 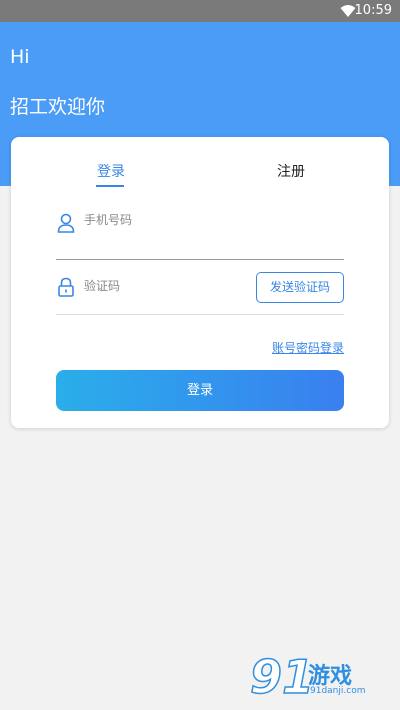 What do you see at coordinates (166, 286) in the screenshot?
I see `verification-code-input` at bounding box center [166, 286].